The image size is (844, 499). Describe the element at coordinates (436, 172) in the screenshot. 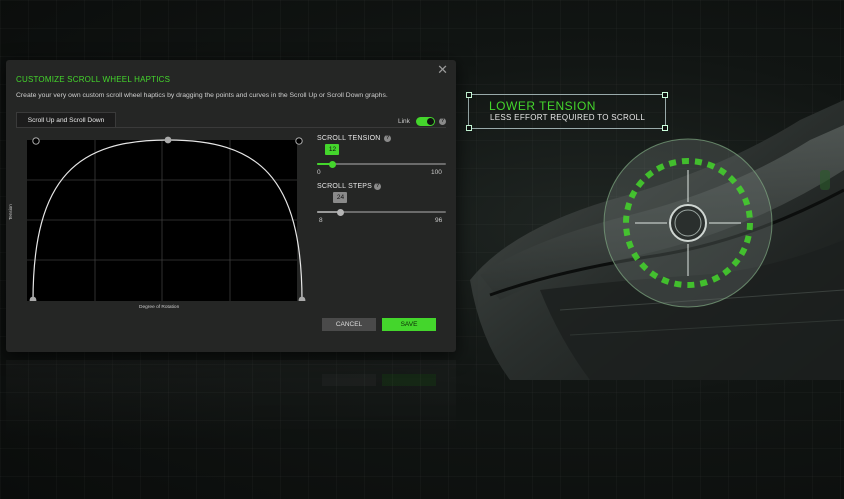

I see `scroll-tension-max: 100` at that location.